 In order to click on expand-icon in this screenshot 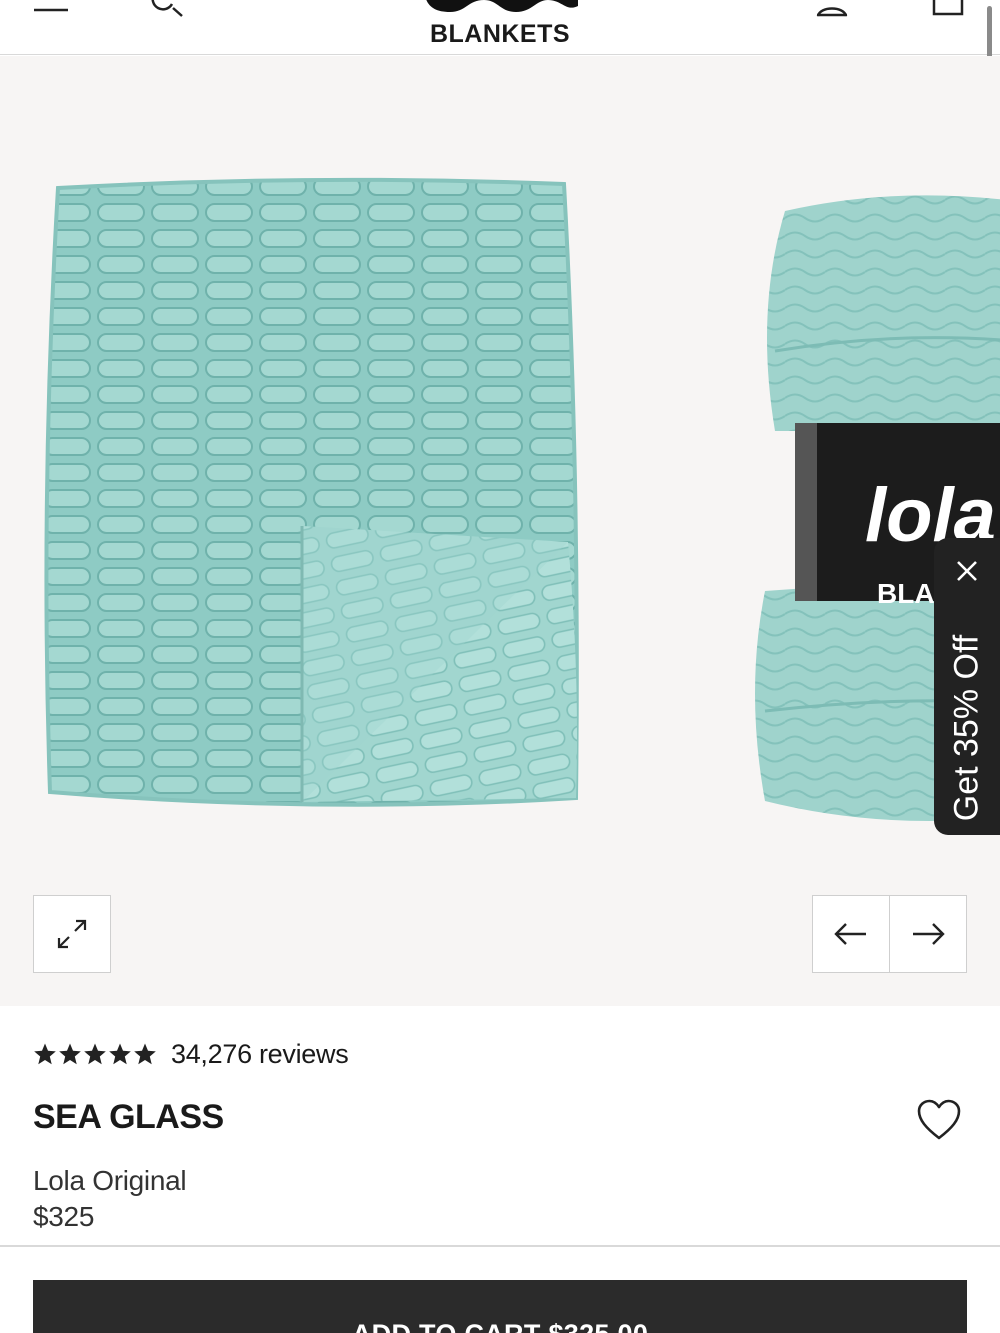, I will do `click(72, 934)`.